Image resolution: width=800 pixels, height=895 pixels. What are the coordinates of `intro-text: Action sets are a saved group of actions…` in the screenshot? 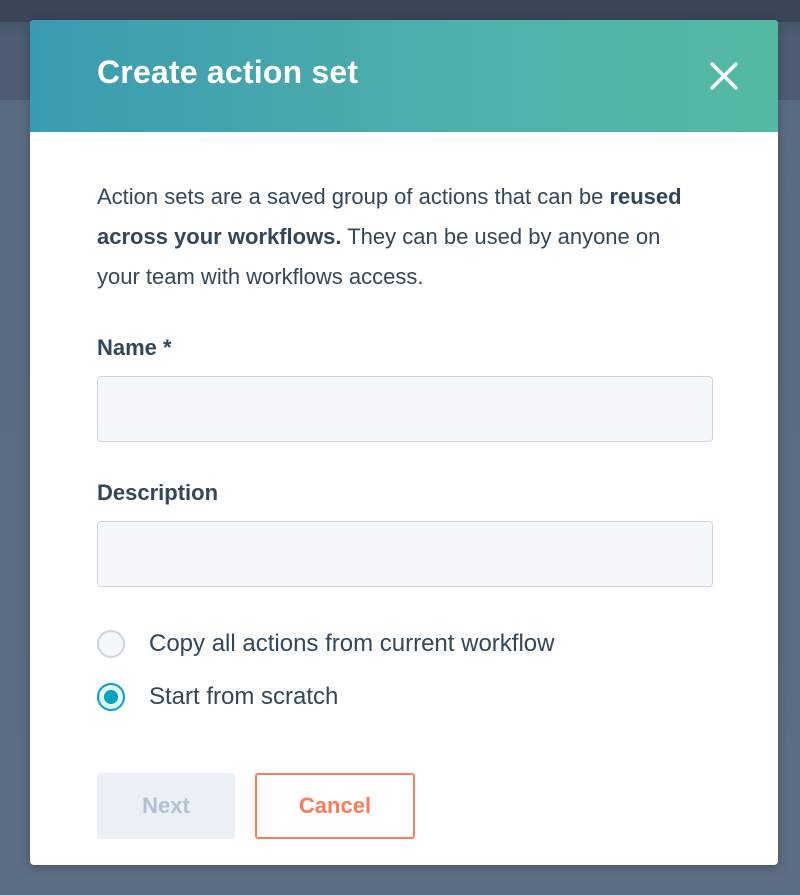 It's located at (397, 214).